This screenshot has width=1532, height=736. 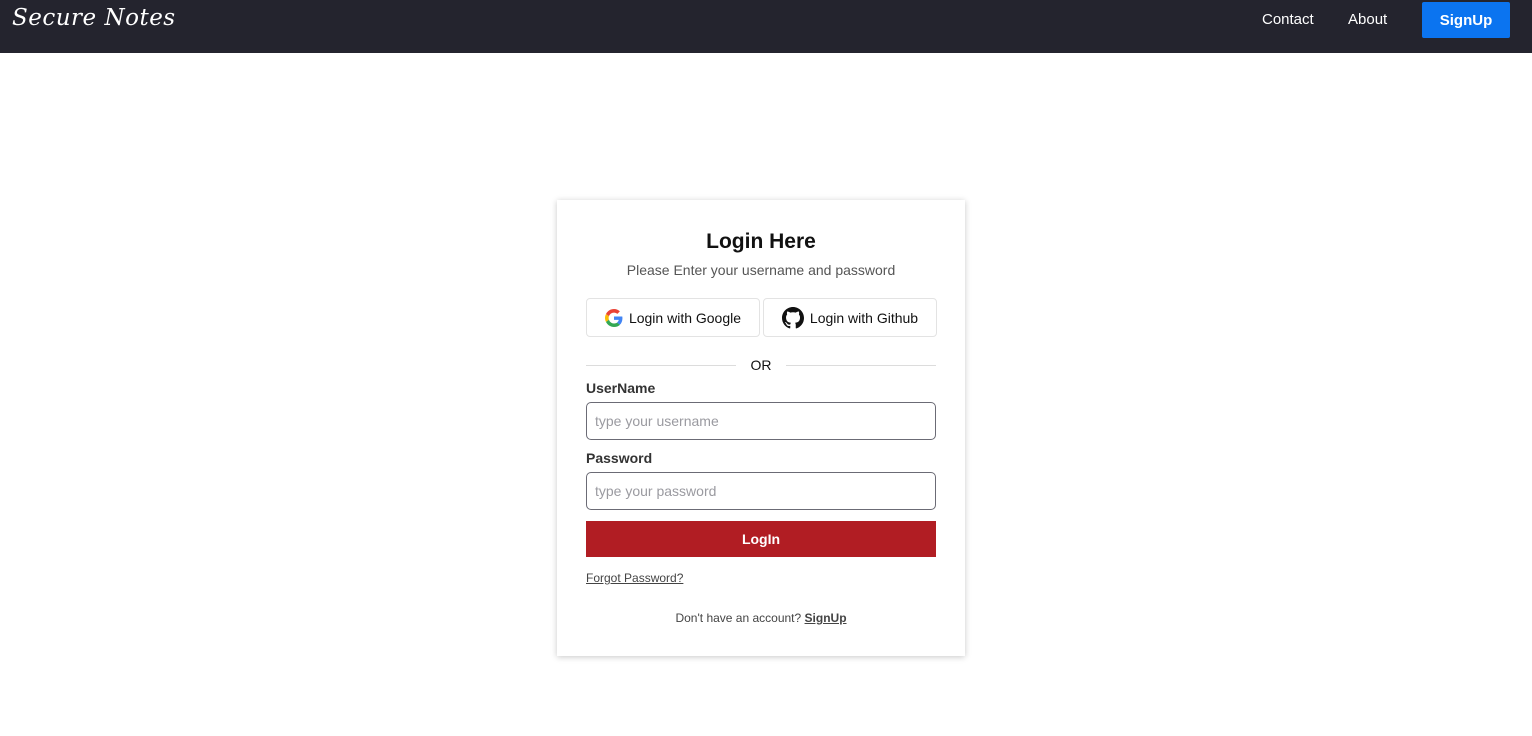 I want to click on password-input, so click(x=761, y=491).